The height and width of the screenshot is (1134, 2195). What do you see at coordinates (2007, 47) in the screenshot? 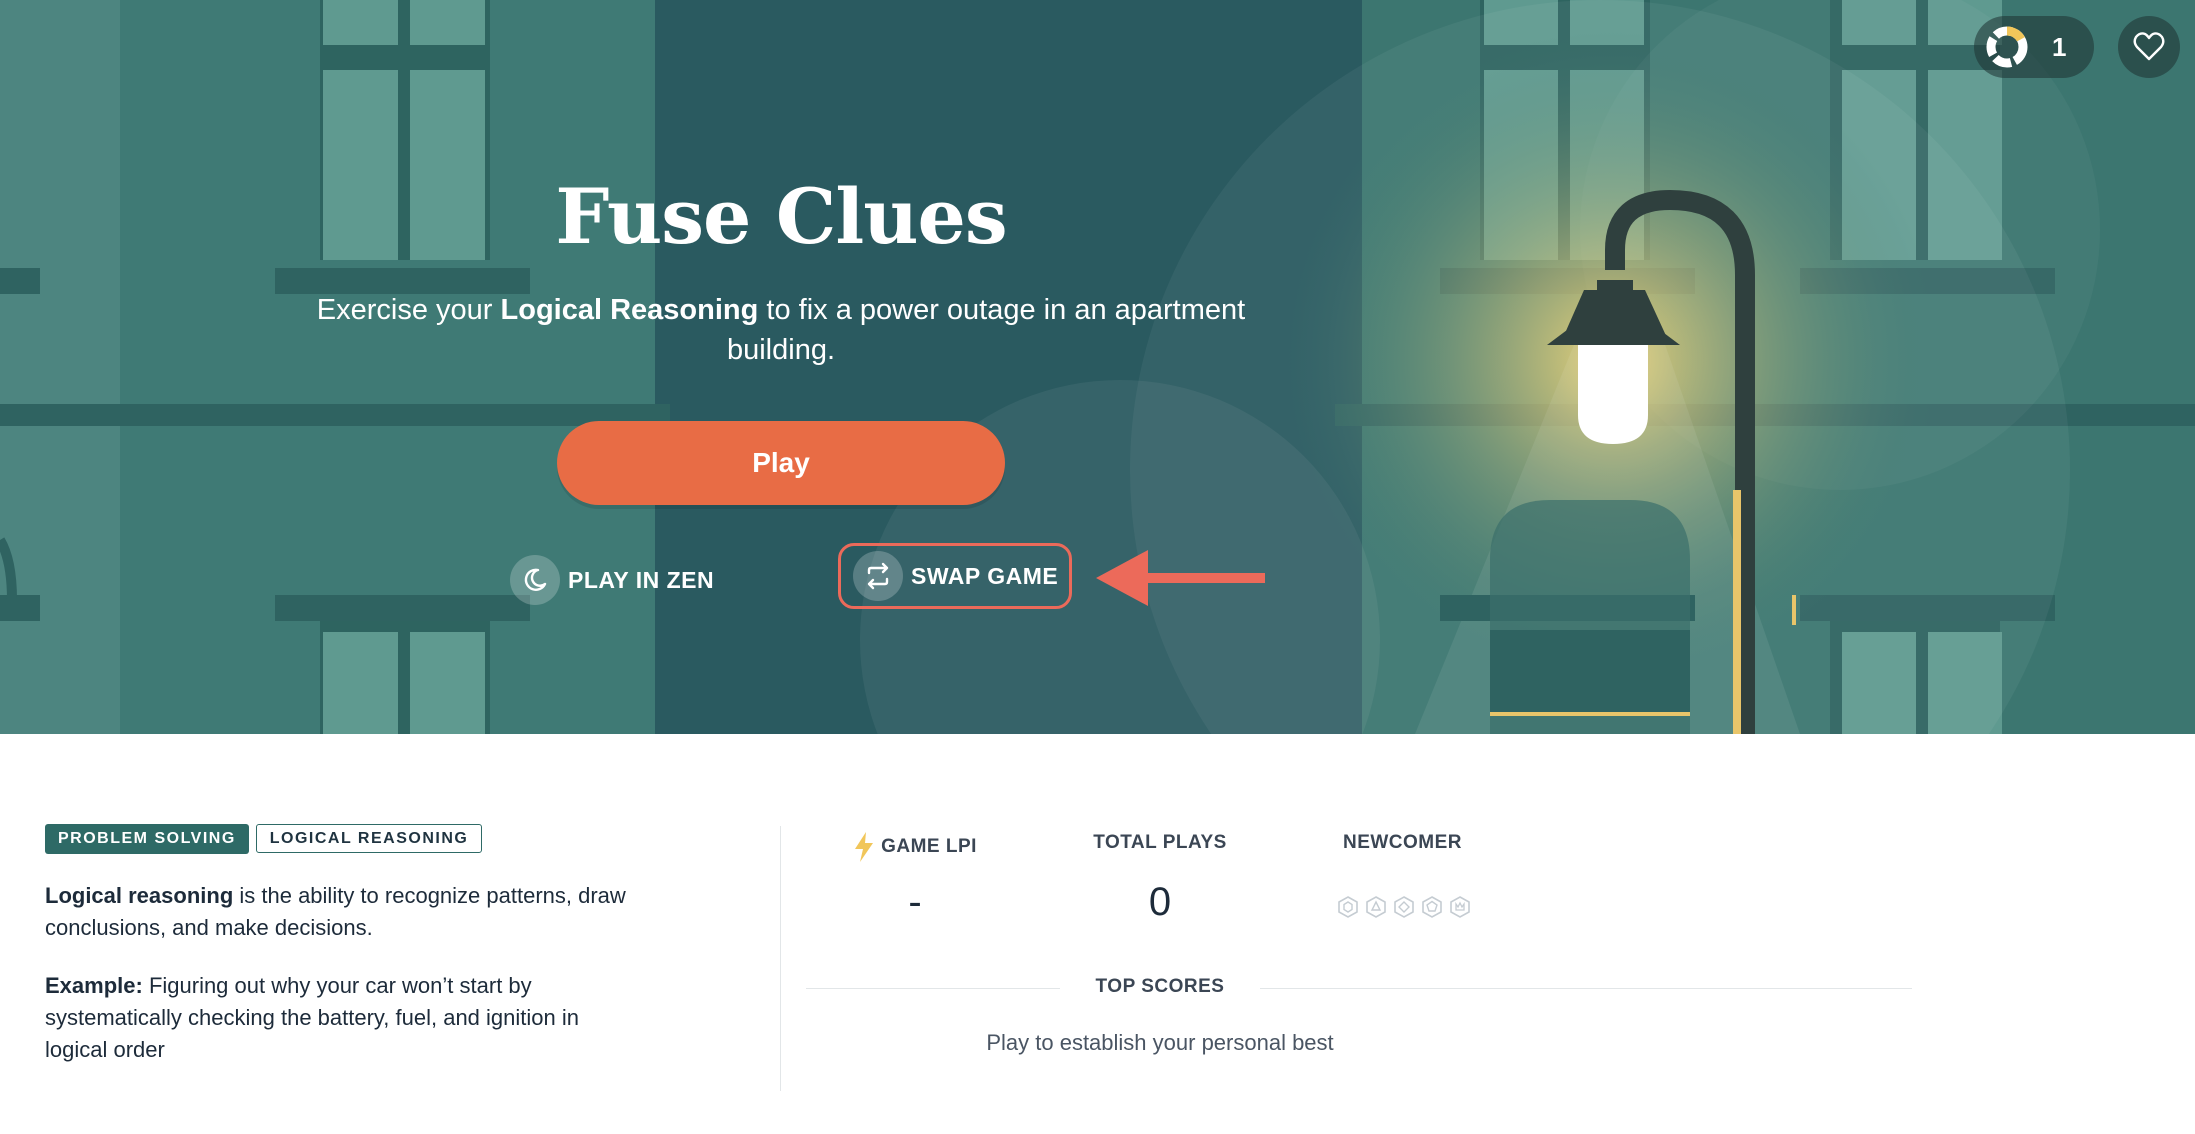
I see `progress-ring-icon` at bounding box center [2007, 47].